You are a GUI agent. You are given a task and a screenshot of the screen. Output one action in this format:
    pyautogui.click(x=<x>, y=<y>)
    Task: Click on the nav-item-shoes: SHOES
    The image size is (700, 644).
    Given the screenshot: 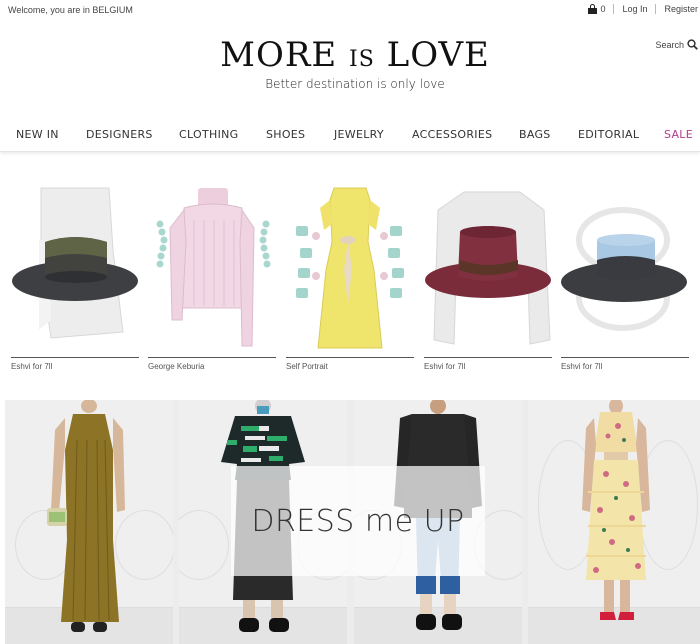 What is the action you would take?
    pyautogui.click(x=285, y=134)
    